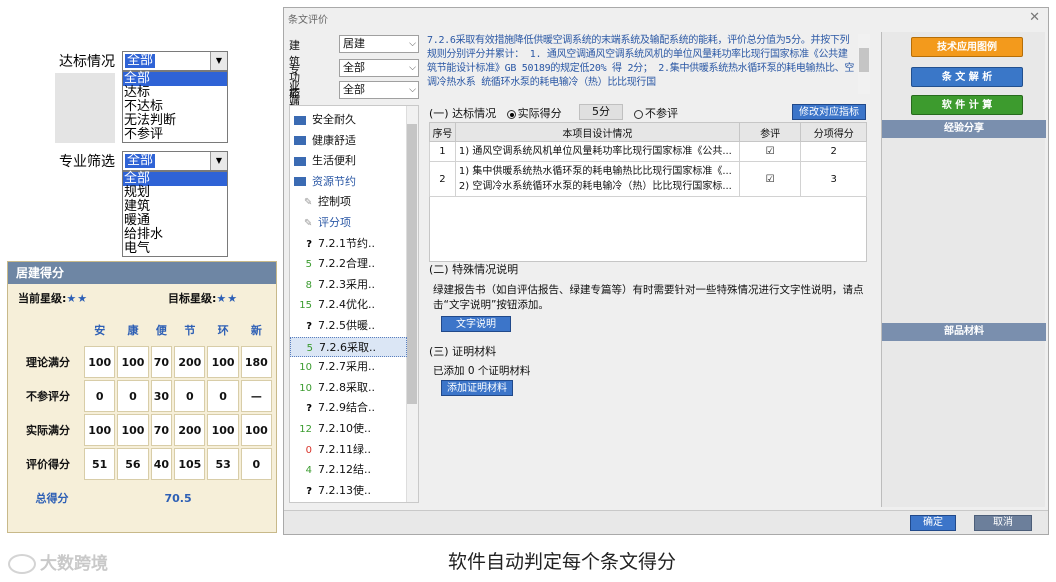 The image size is (1056, 582). I want to click on tree-item: ? 7.2.13使.., so click(348, 491).